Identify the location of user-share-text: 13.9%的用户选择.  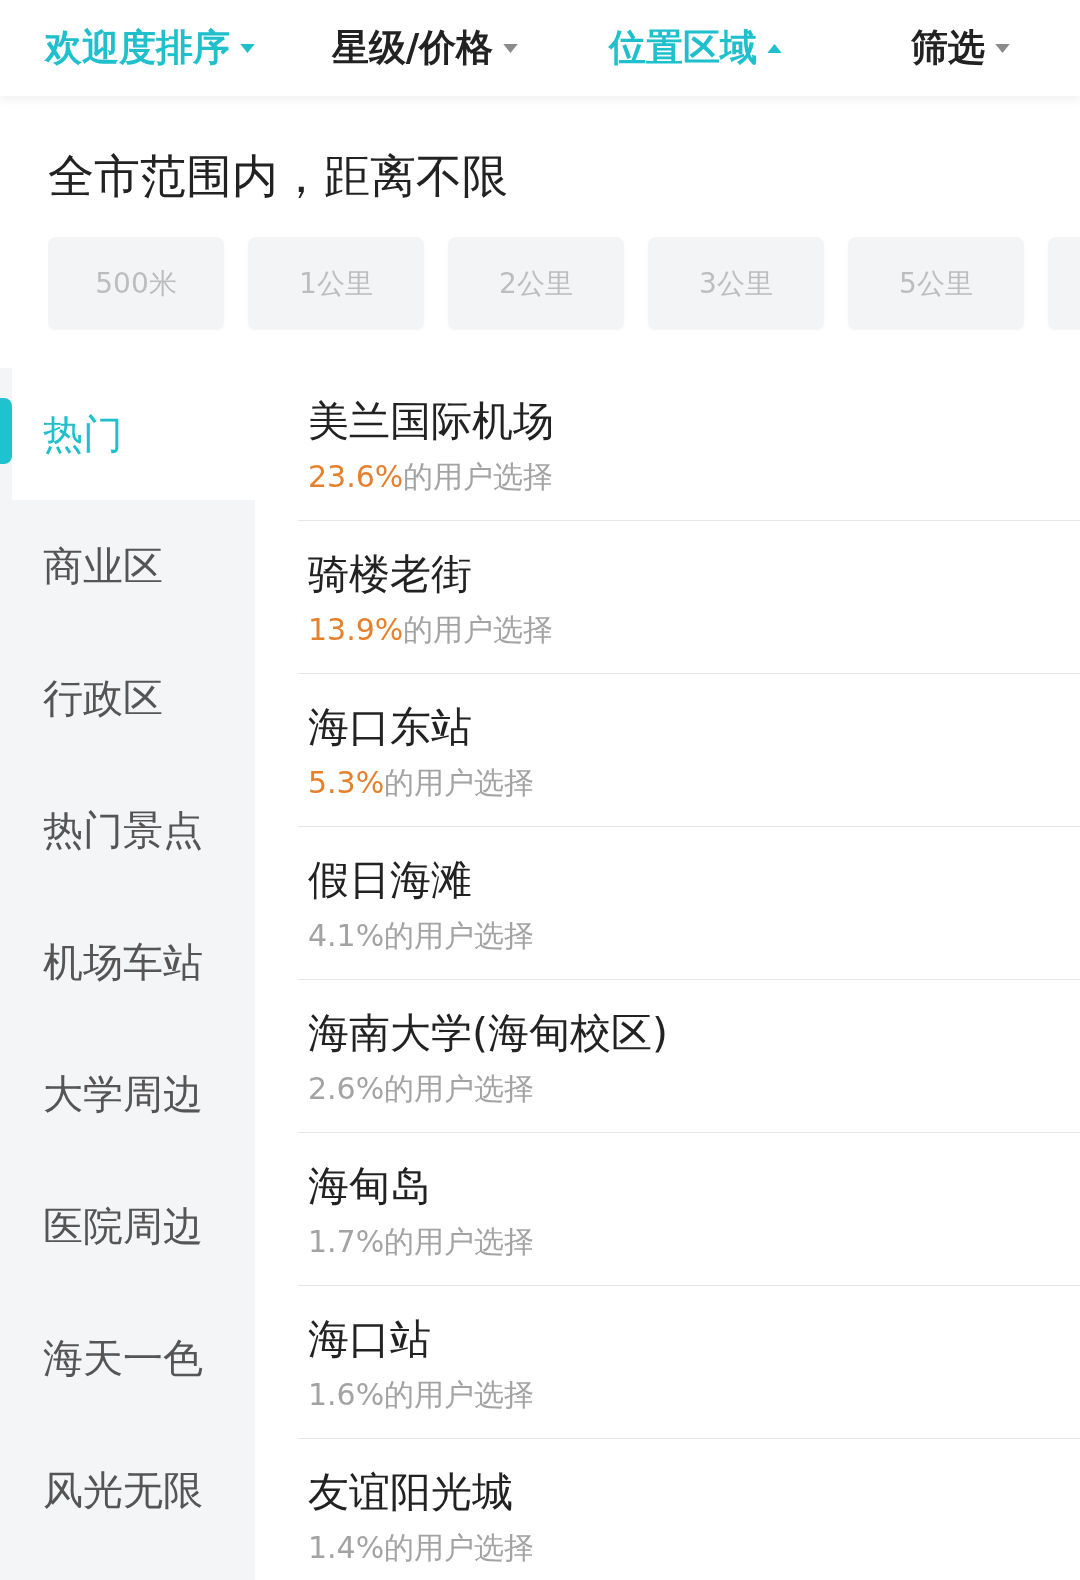
(431, 630).